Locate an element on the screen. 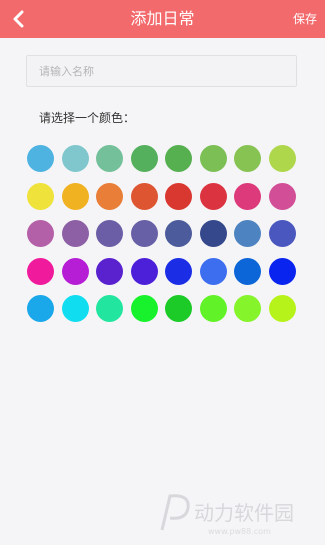 Image resolution: width=325 pixels, height=545 pixels. color-prompt-label: 请选择一个颜色： is located at coordinates (87, 118).